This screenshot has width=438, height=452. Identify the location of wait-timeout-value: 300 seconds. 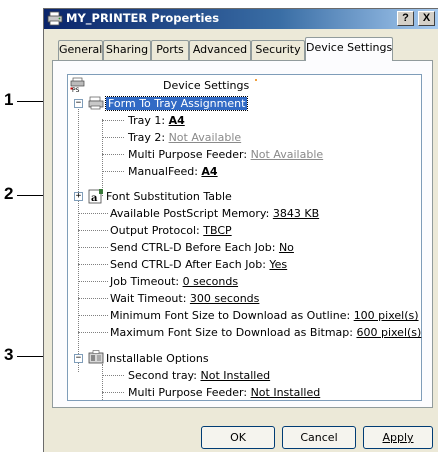
(224, 298).